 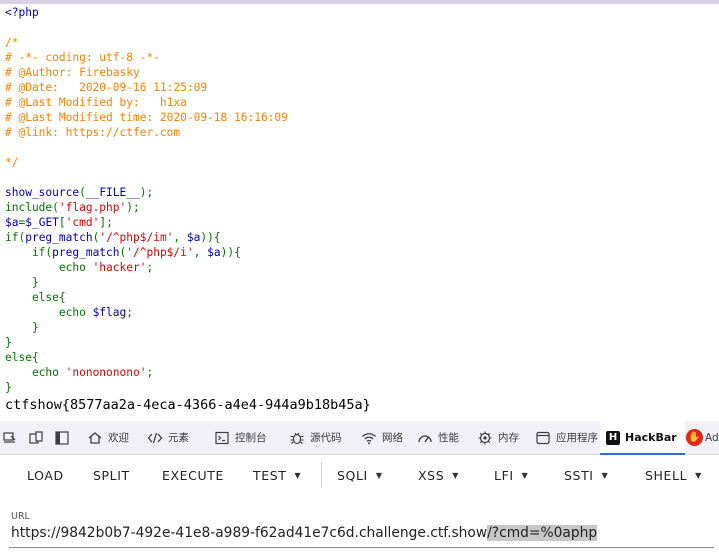 What do you see at coordinates (326, 438) in the screenshot?
I see `tab-label: 源代码` at bounding box center [326, 438].